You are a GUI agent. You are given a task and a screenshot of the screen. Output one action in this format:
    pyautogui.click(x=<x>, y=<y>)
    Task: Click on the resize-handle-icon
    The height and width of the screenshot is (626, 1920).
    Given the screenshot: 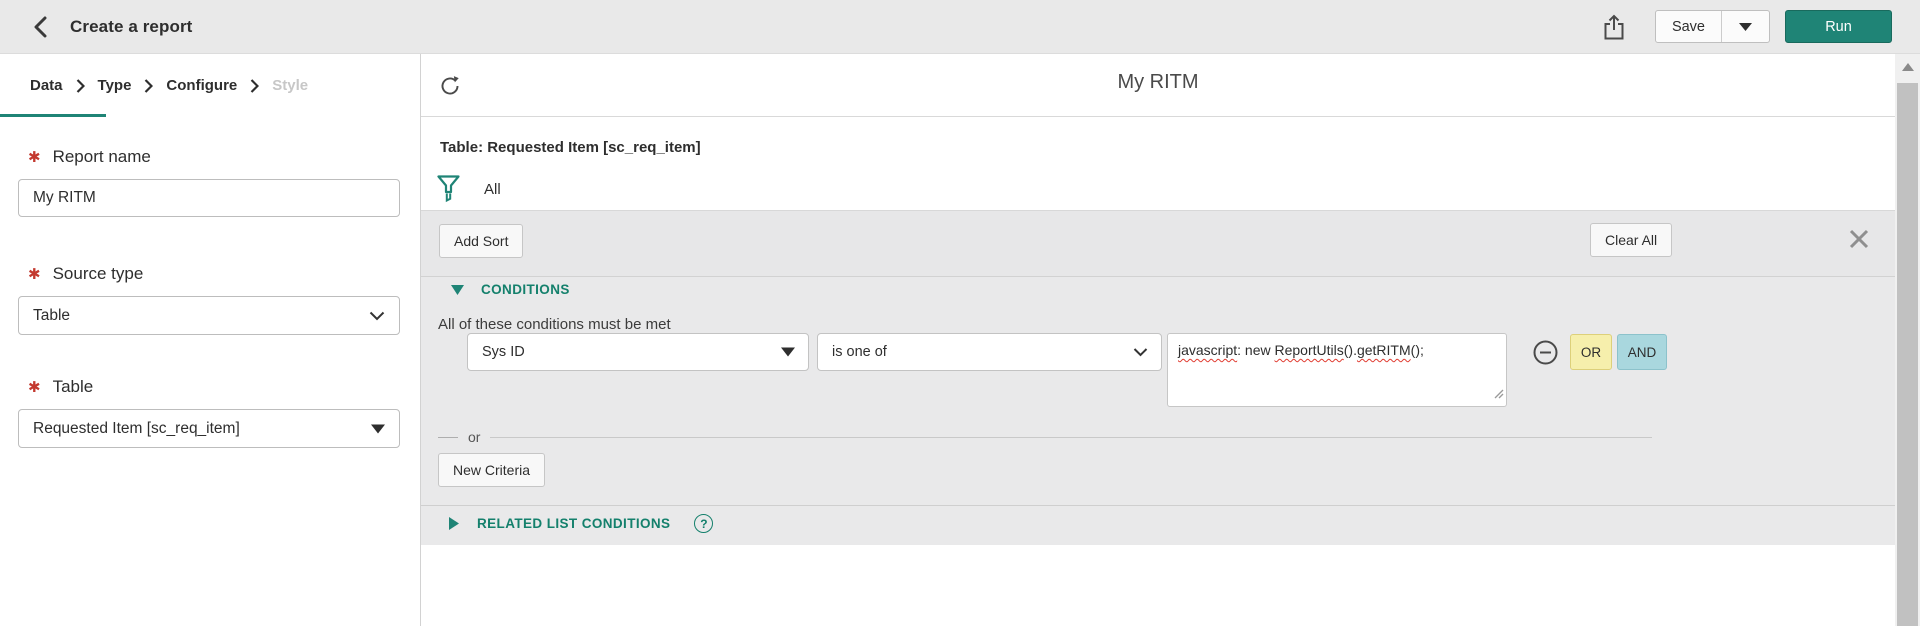 What is the action you would take?
    pyautogui.click(x=1498, y=394)
    